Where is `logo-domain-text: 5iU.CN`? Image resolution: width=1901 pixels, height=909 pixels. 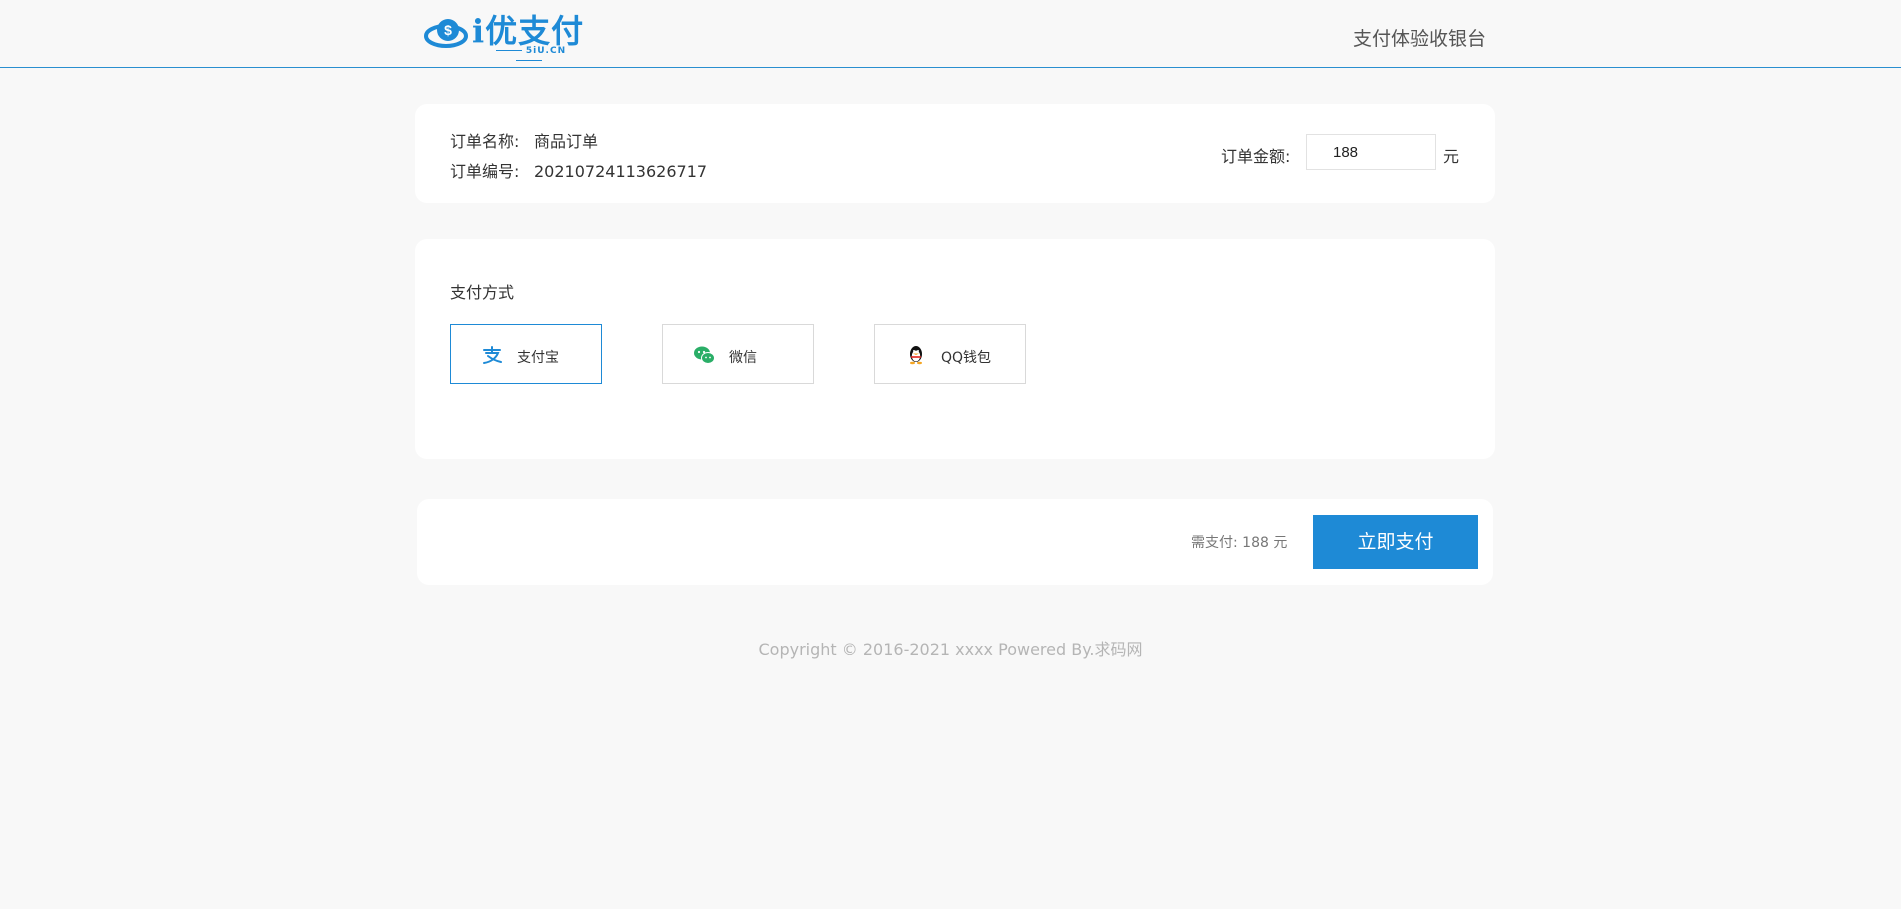
logo-domain-text: 5iU.CN is located at coordinates (529, 56).